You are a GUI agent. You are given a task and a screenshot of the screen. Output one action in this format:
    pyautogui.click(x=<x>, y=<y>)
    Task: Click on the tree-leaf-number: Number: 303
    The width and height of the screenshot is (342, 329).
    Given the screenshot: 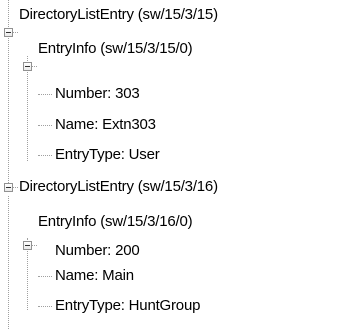 What is the action you would take?
    pyautogui.click(x=97, y=94)
    